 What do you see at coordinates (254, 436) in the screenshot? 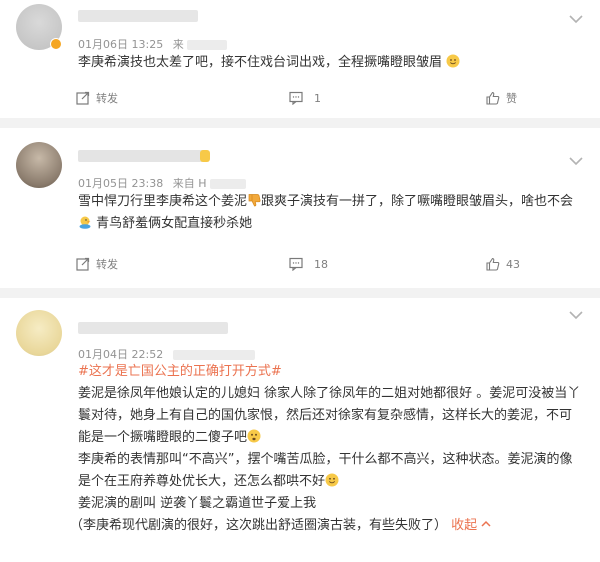
I see `cry-emoji-icon` at bounding box center [254, 436].